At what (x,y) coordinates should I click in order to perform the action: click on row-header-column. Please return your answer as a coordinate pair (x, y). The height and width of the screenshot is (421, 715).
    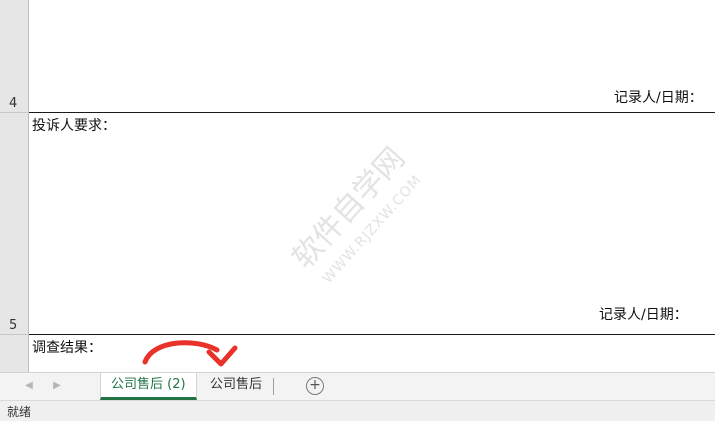
    Looking at the image, I should click on (14, 186).